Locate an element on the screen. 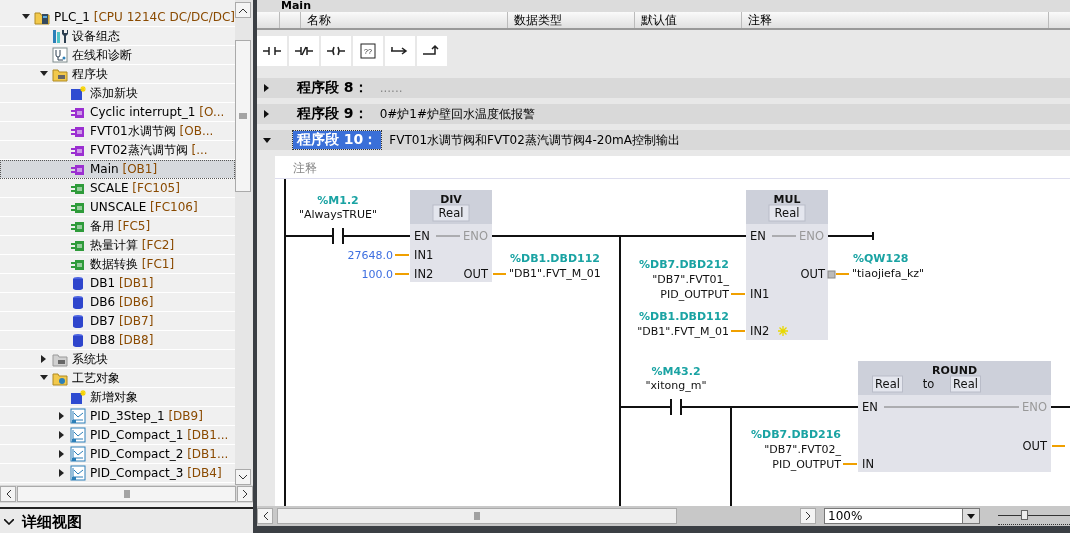 The image size is (1070, 533). tree-item: 添加新块 is located at coordinates (117, 93).